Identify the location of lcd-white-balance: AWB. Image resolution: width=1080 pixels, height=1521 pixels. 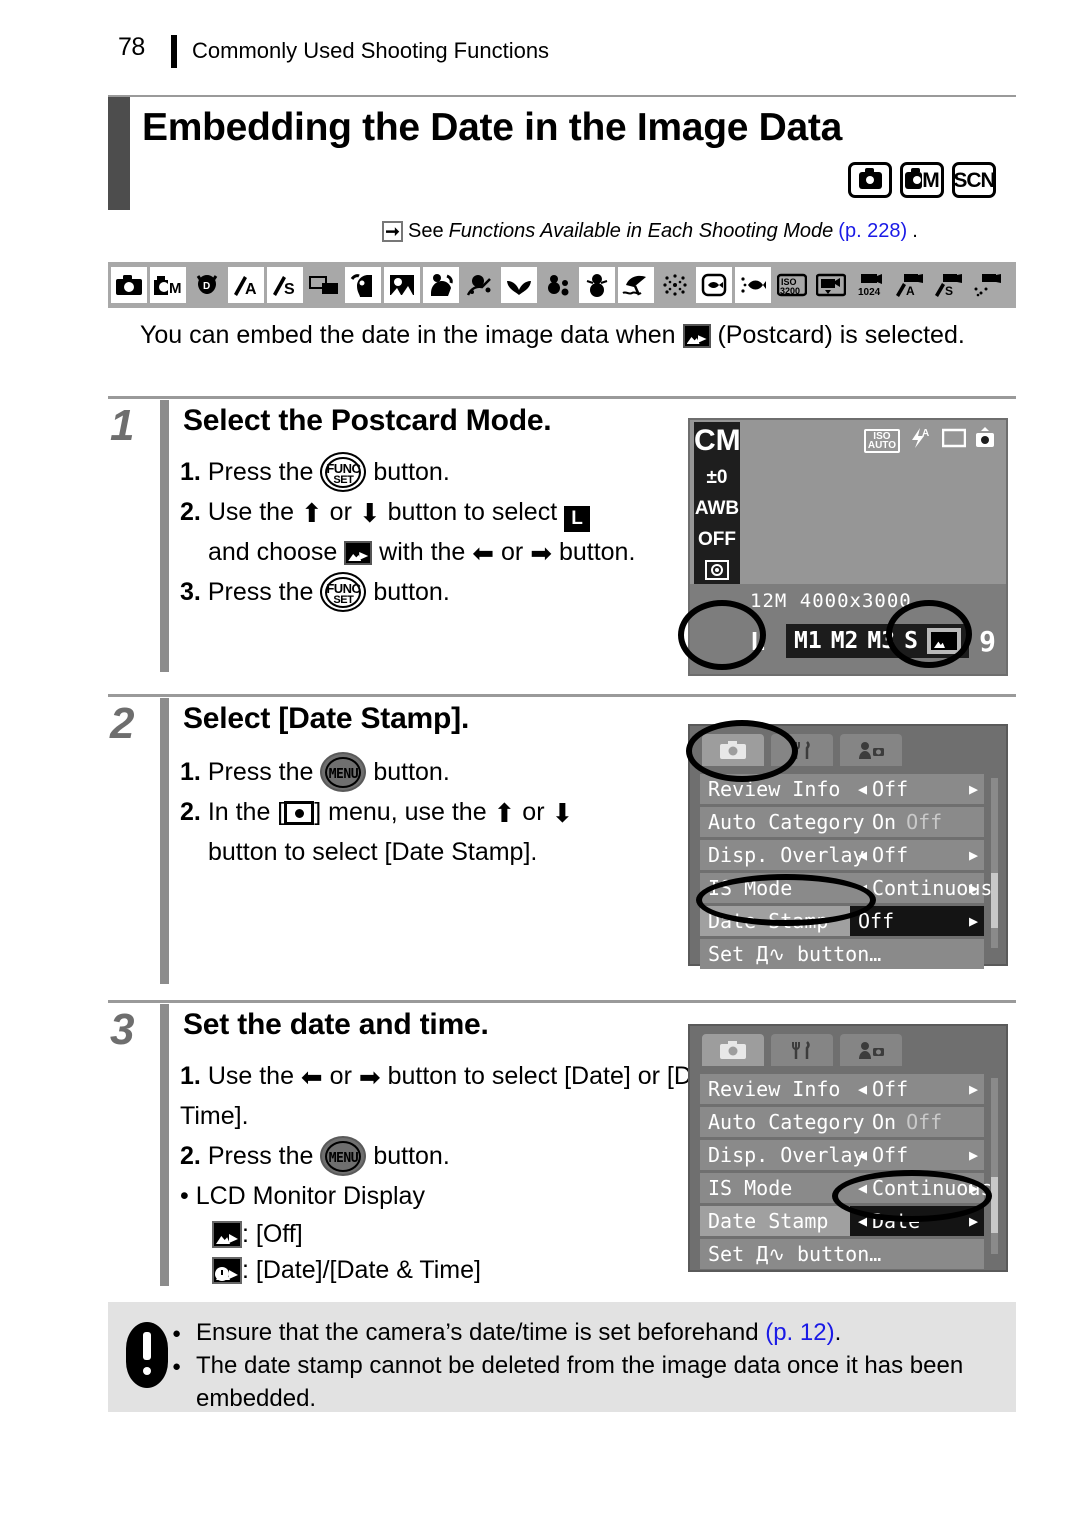
(717, 508).